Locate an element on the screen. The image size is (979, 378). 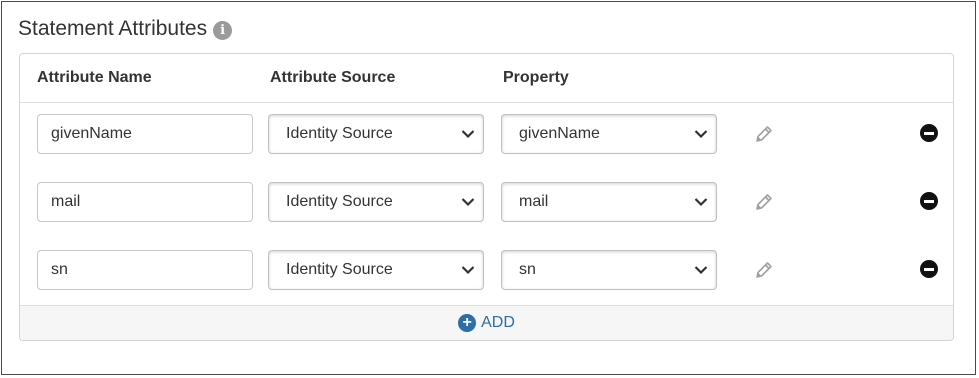
property-value: mail is located at coordinates (534, 201).